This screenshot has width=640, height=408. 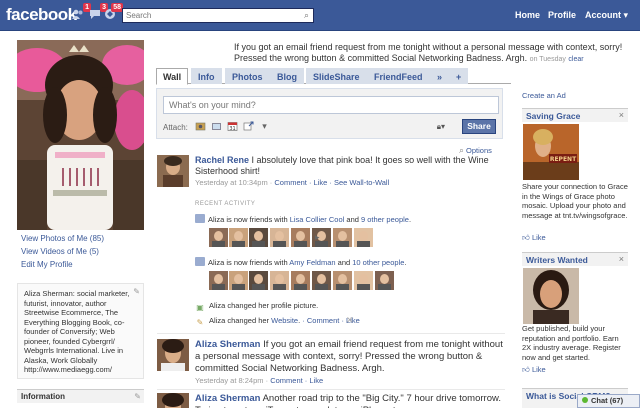 I want to click on post-meta: Yesterday at 8:24pm · Comment · Like, so click(x=259, y=380).